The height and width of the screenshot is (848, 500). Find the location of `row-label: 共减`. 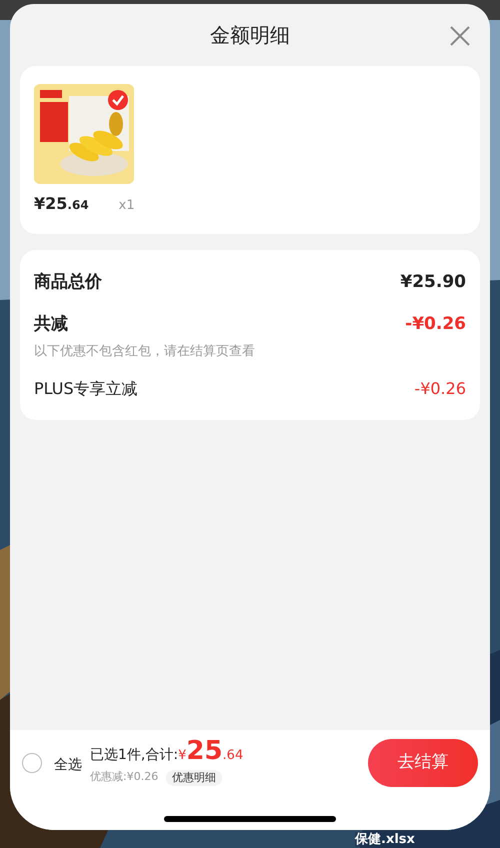

row-label: 共减 is located at coordinates (51, 324).